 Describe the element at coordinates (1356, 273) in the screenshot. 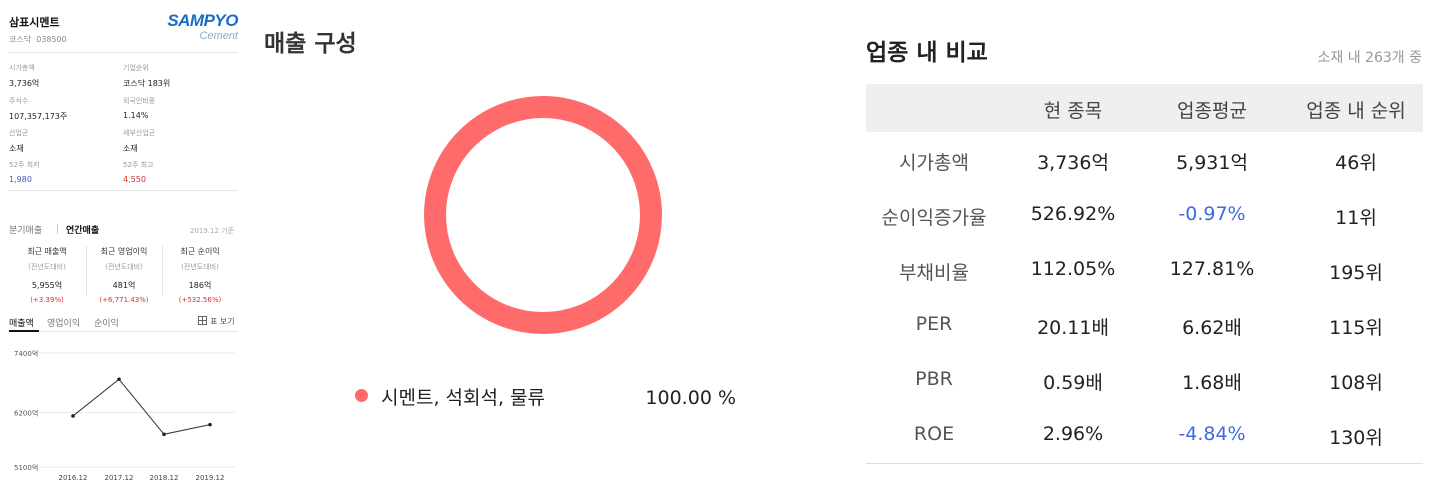

I see `industry-rank: 195위` at that location.